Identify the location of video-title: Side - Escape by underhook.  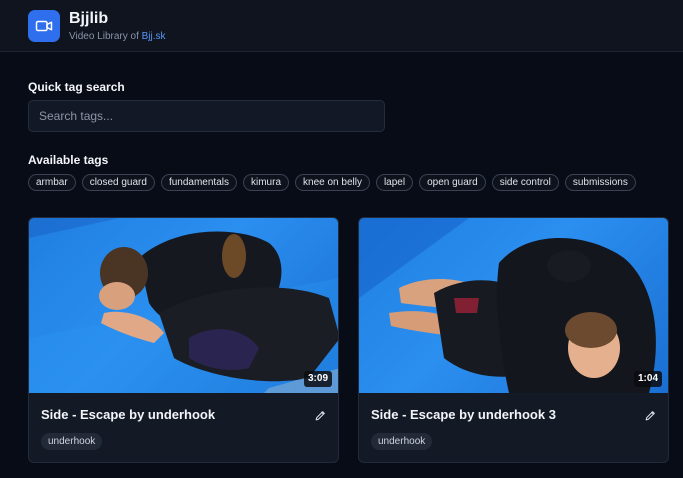
(128, 414).